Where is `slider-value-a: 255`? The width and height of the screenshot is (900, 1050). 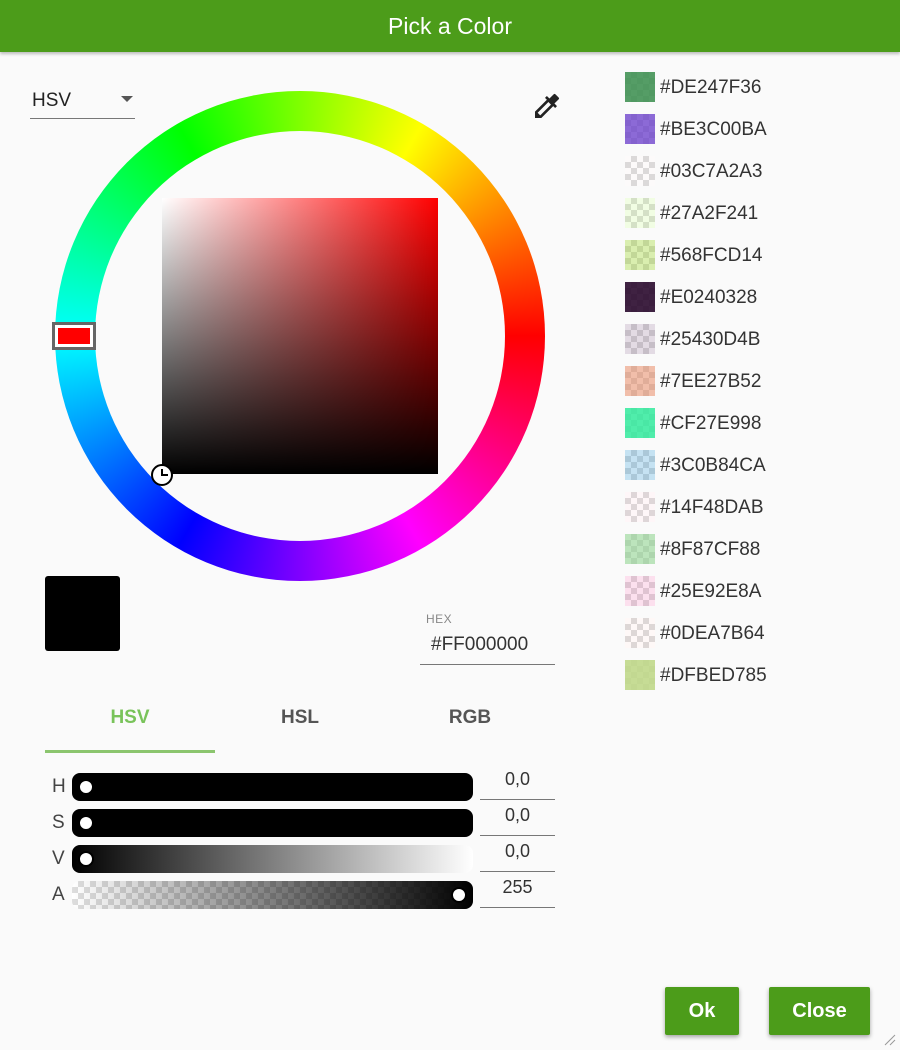 slider-value-a: 255 is located at coordinates (517, 890).